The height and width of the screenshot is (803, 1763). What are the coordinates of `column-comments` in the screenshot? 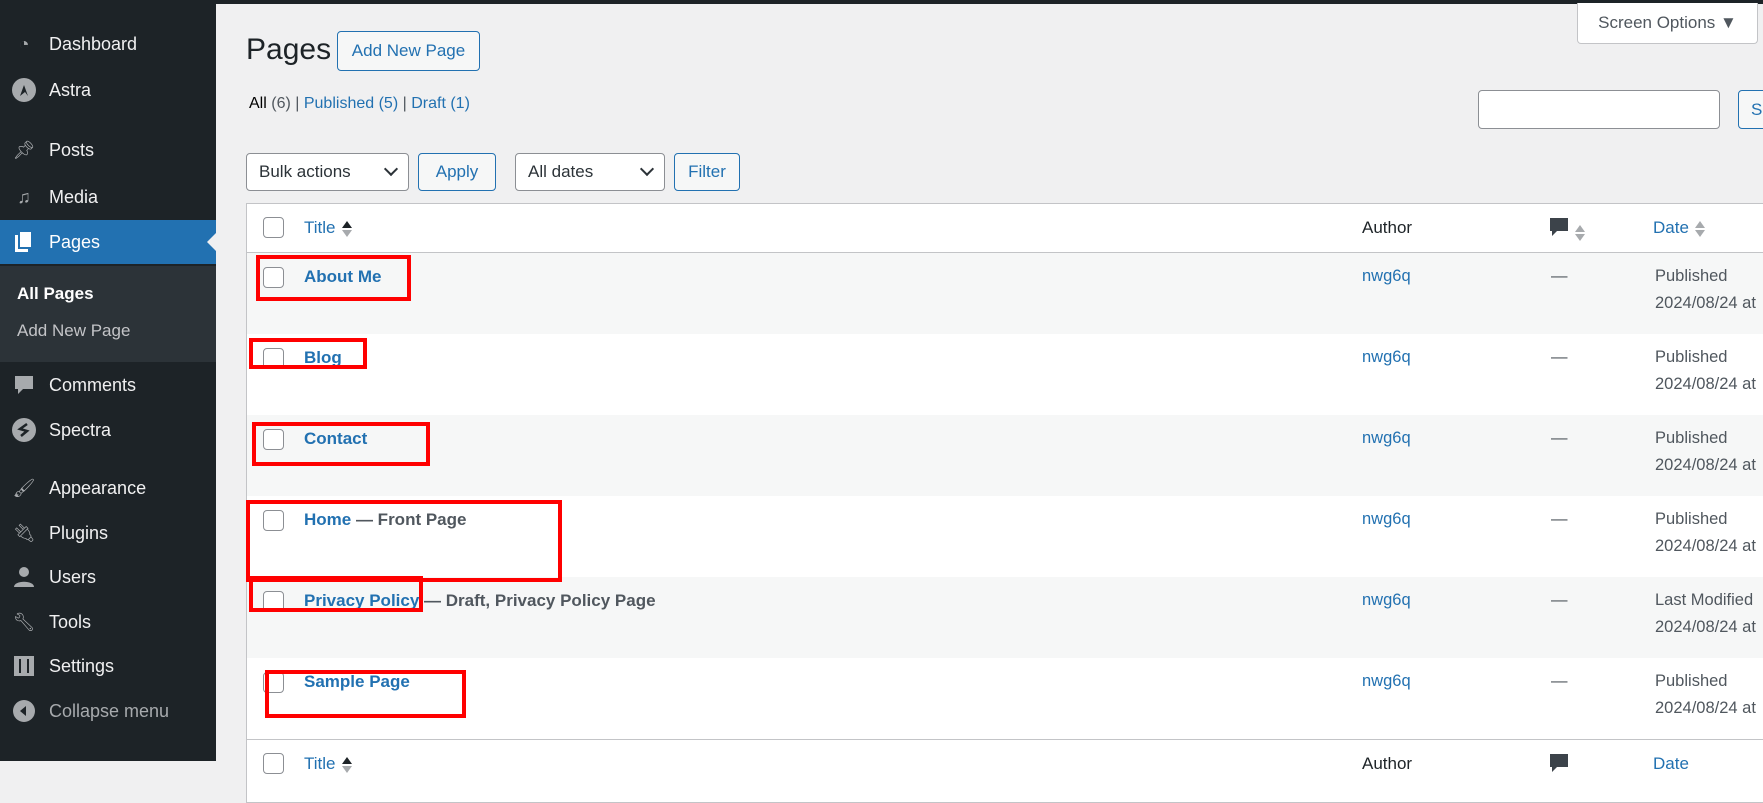 It's located at (1567, 229).